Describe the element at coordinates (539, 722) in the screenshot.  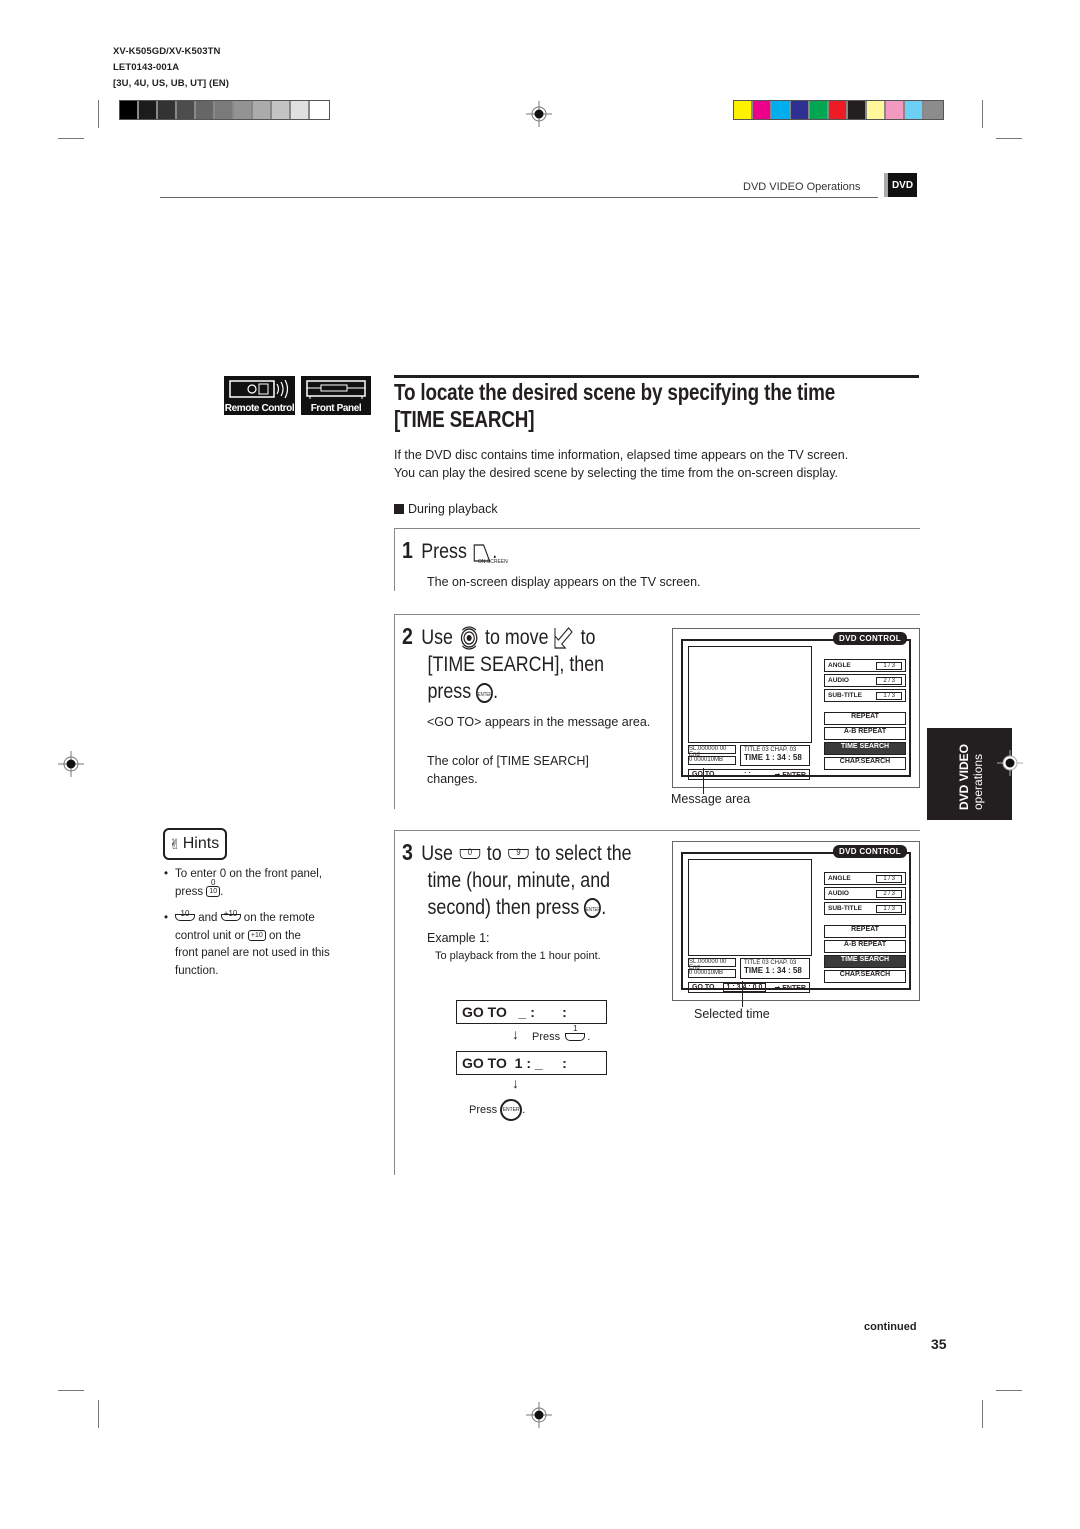
I see `step-2-description-1: <GO TO> appears in the message area.` at that location.